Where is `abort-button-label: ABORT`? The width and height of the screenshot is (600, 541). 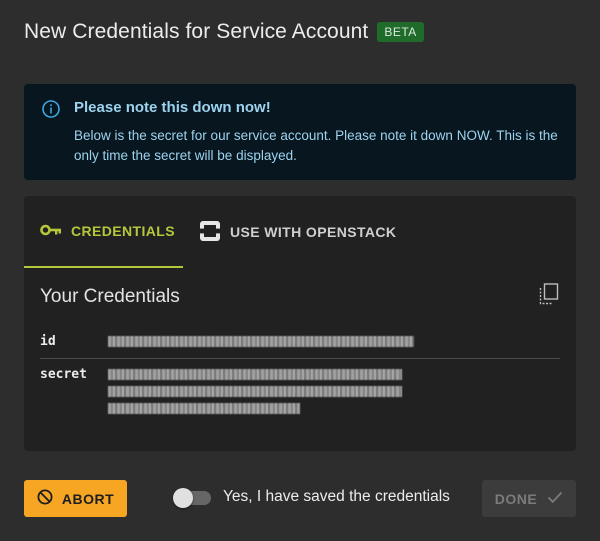
abort-button-label: ABORT is located at coordinates (88, 498).